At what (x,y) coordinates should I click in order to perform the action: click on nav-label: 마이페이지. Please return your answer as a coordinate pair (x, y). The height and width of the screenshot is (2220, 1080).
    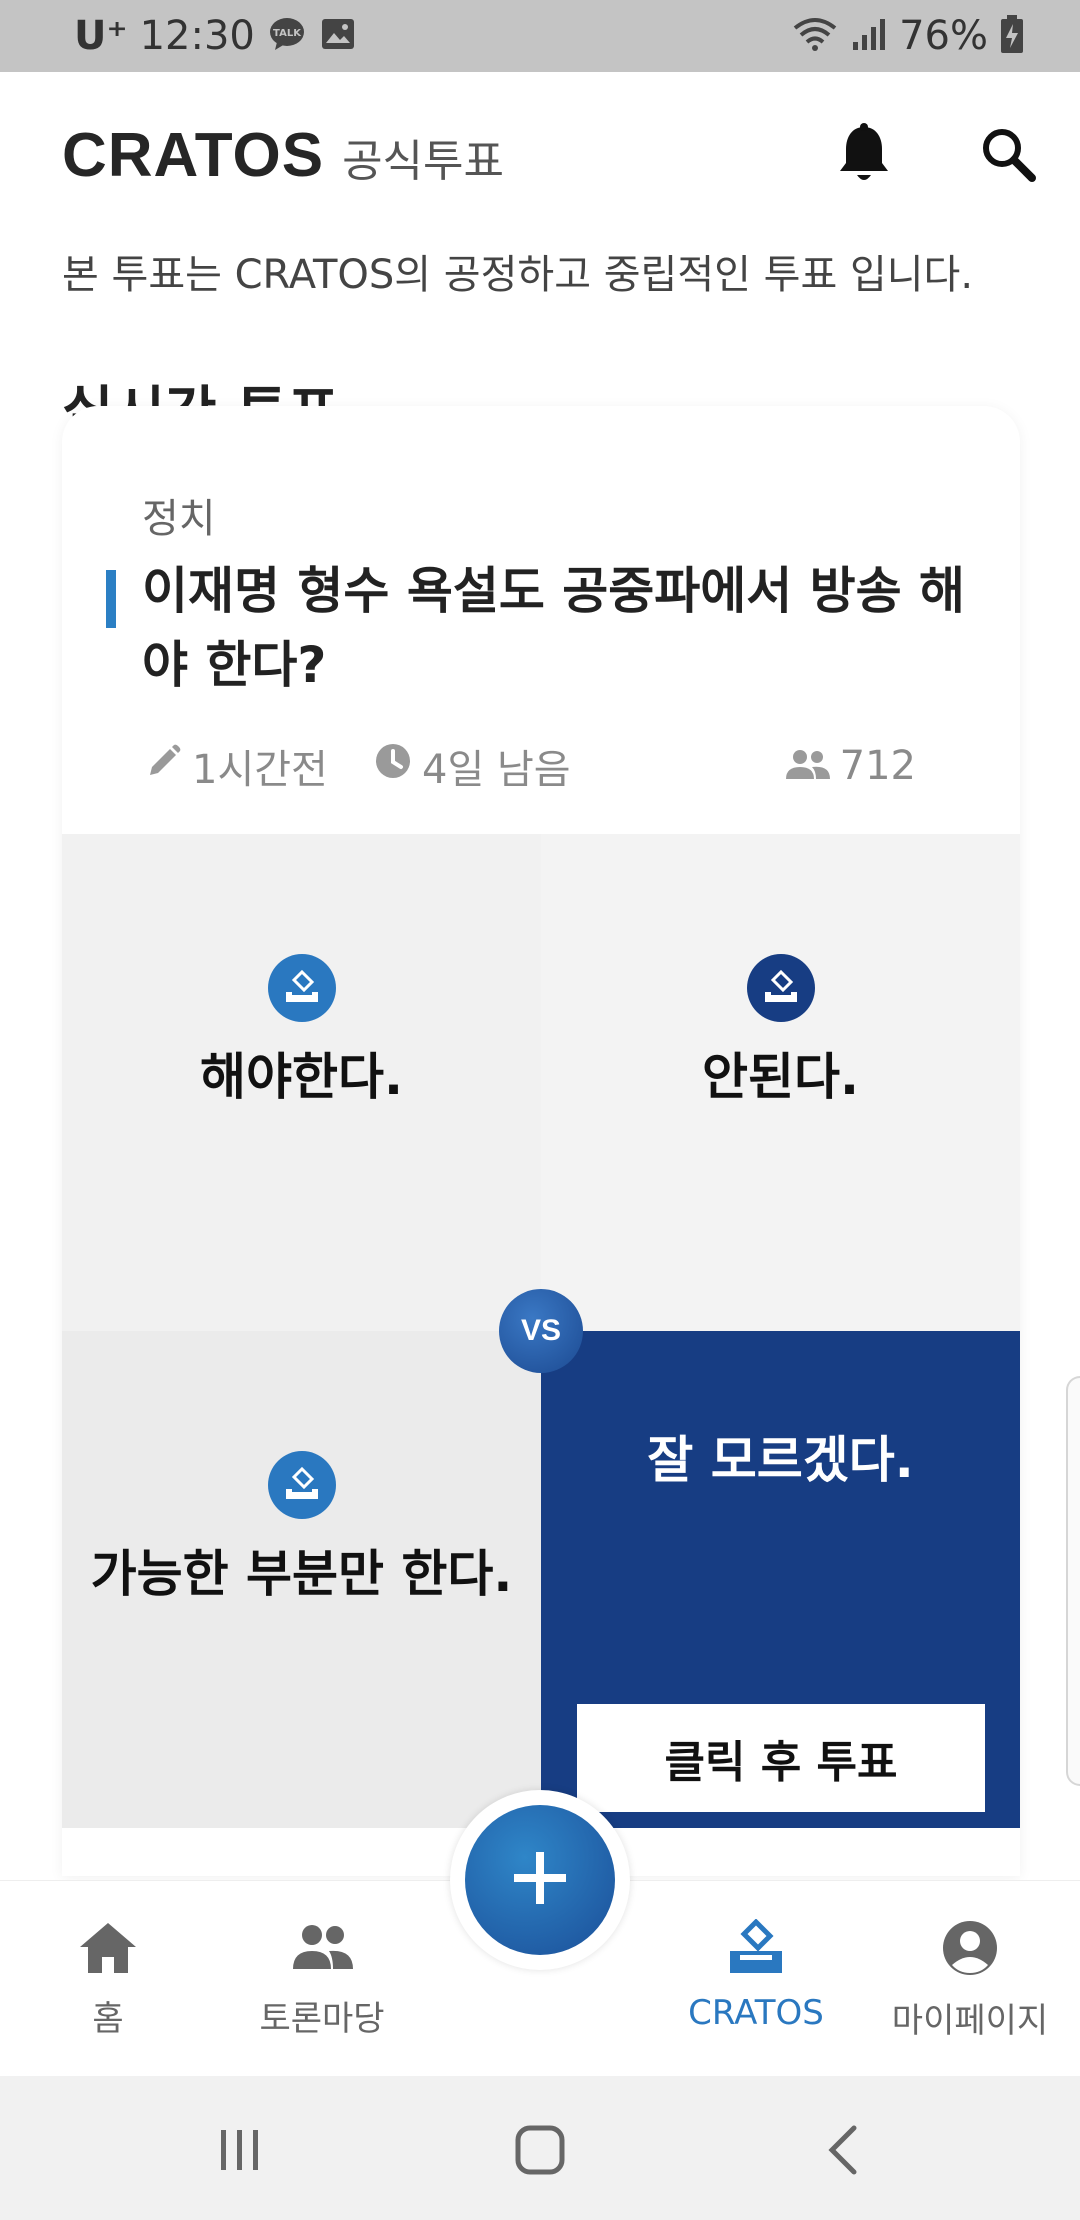
    Looking at the image, I should click on (970, 2021).